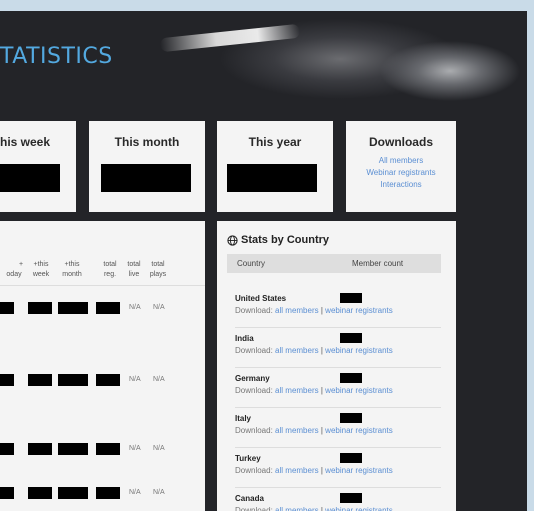 Image resolution: width=534 pixels, height=511 pixels. I want to click on this-week-value-redacted, so click(30, 178).